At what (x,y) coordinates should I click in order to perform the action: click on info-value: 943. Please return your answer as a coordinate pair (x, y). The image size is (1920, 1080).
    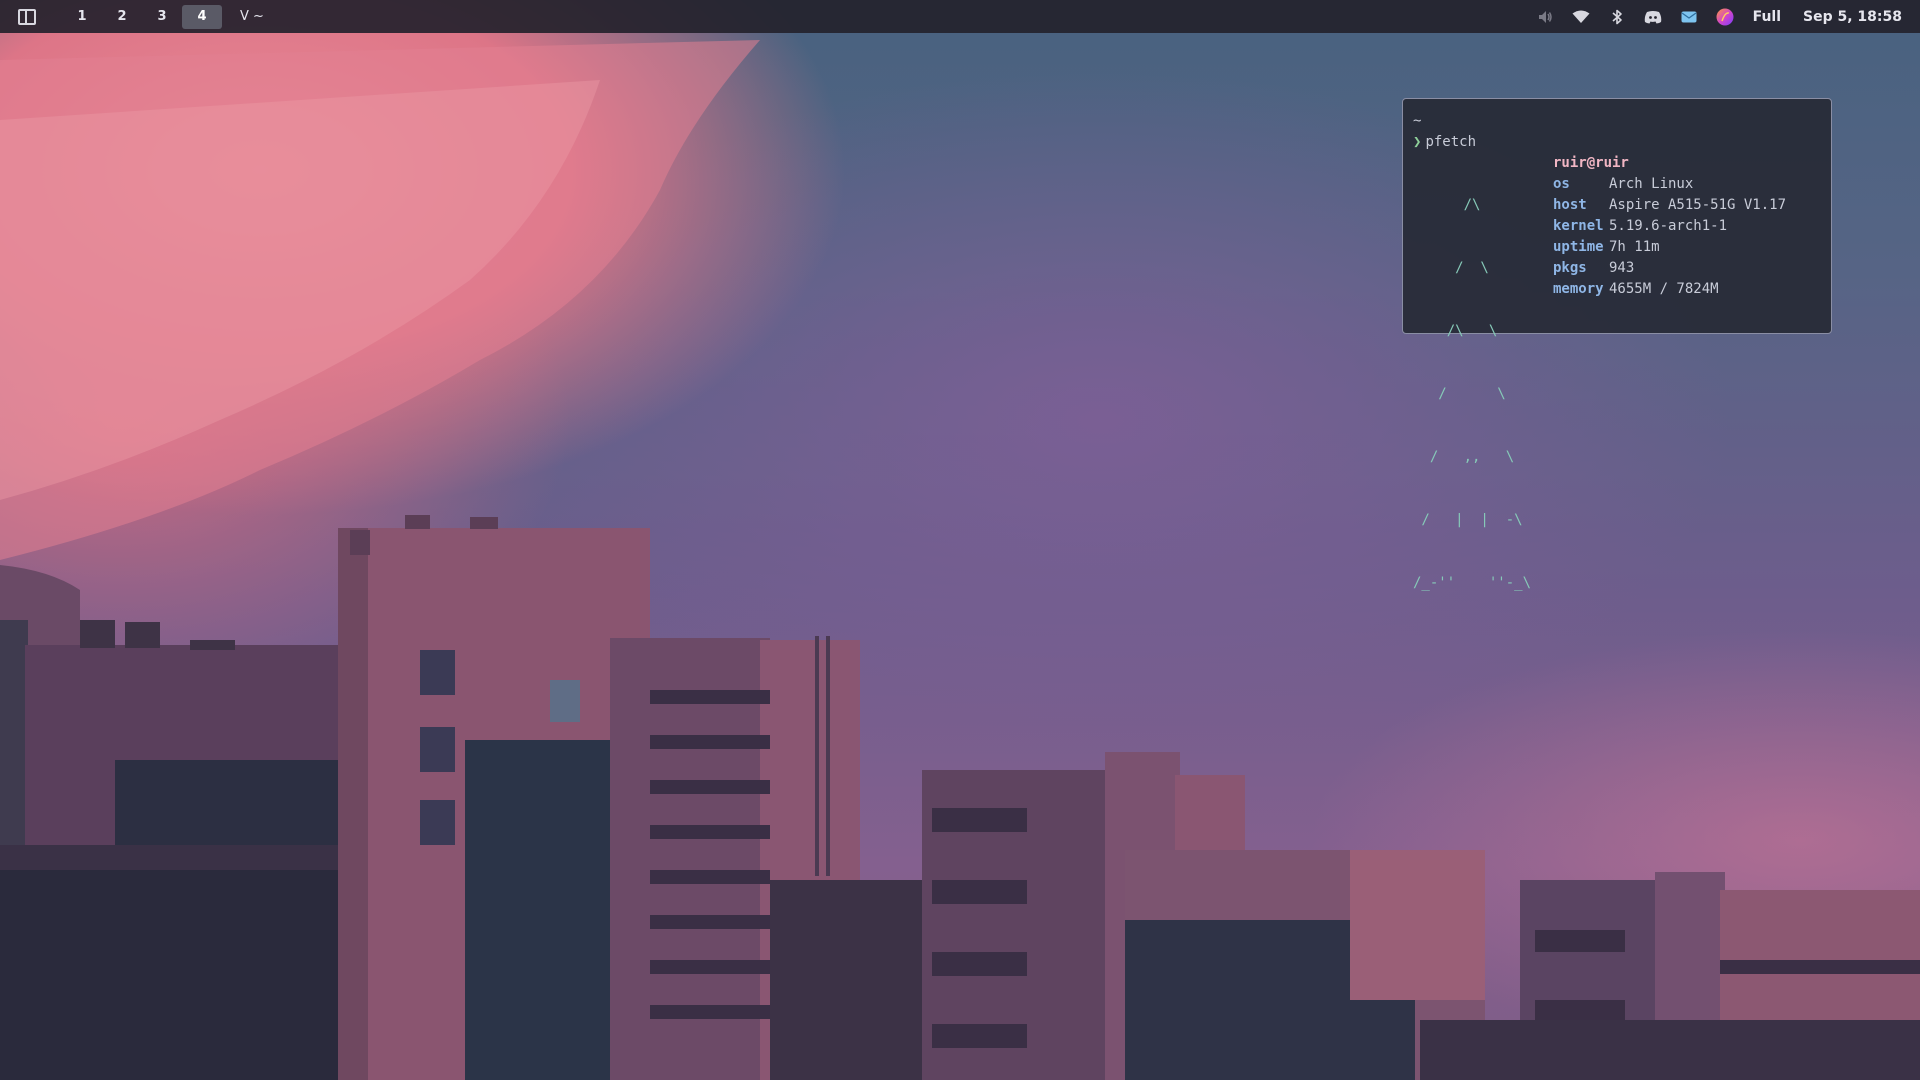
    Looking at the image, I should click on (1622, 268).